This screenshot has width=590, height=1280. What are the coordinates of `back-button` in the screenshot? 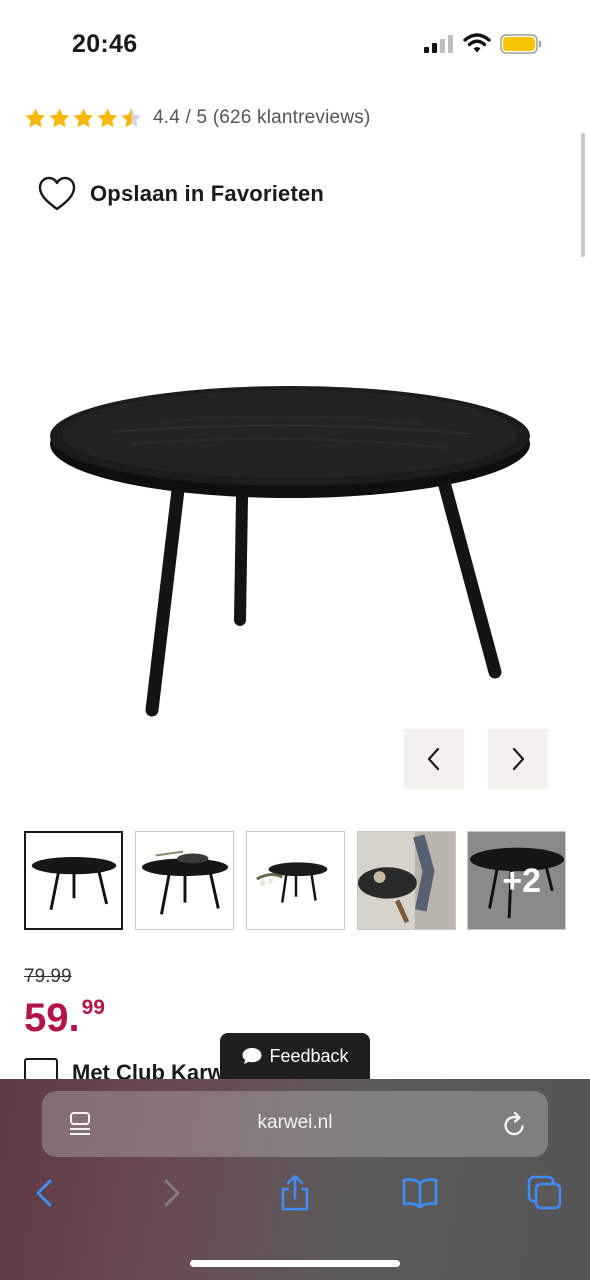 It's located at (44, 1193).